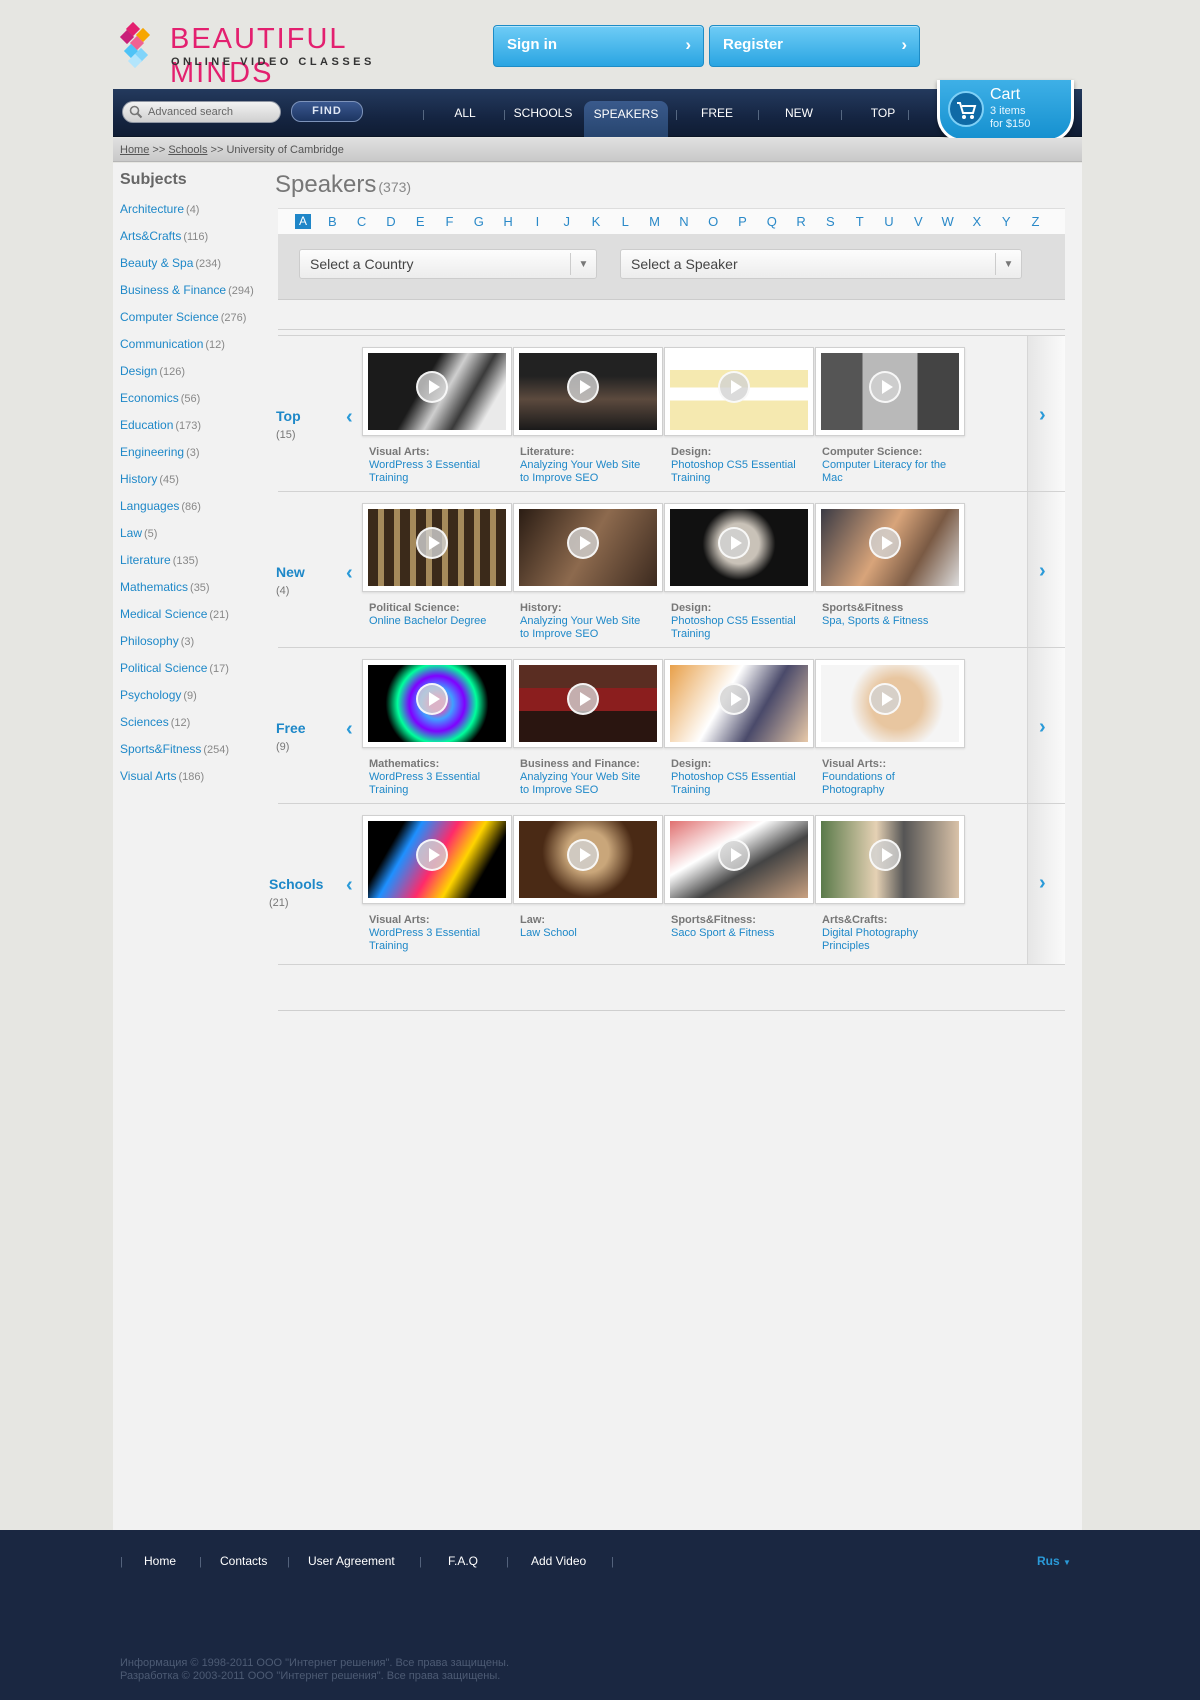 This screenshot has height=1700, width=1200. I want to click on course-card: Sports&Fitness Spa, Sports & Fitness, so click(890, 565).